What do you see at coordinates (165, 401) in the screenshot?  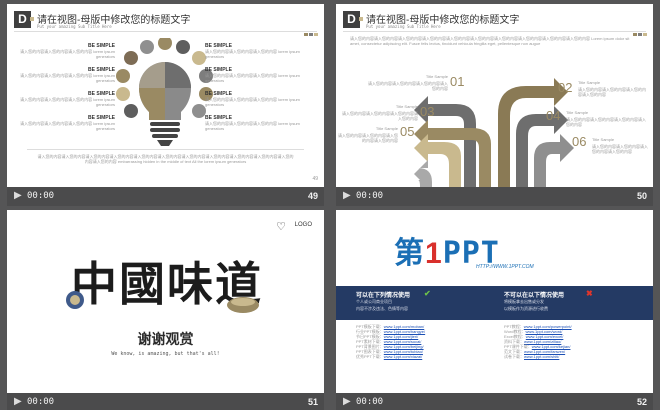 I see `slide-info-bar: ▶ 00:00 51` at bounding box center [165, 401].